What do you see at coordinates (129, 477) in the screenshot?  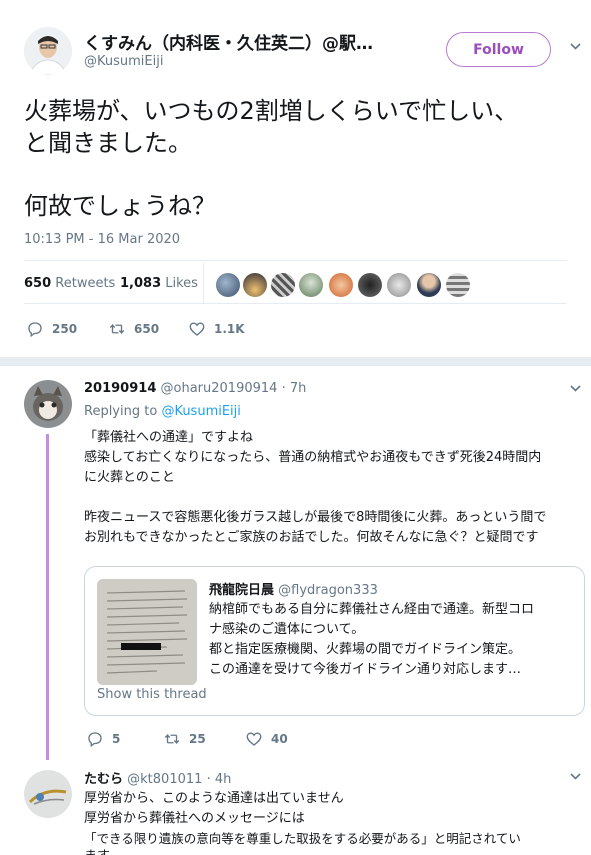 I see `reply-text-line: に火葬とのこと` at bounding box center [129, 477].